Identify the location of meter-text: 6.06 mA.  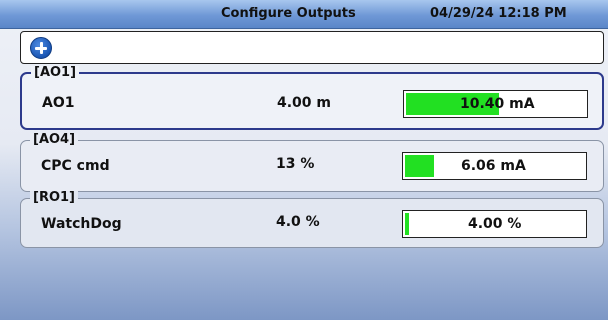
(493, 166).